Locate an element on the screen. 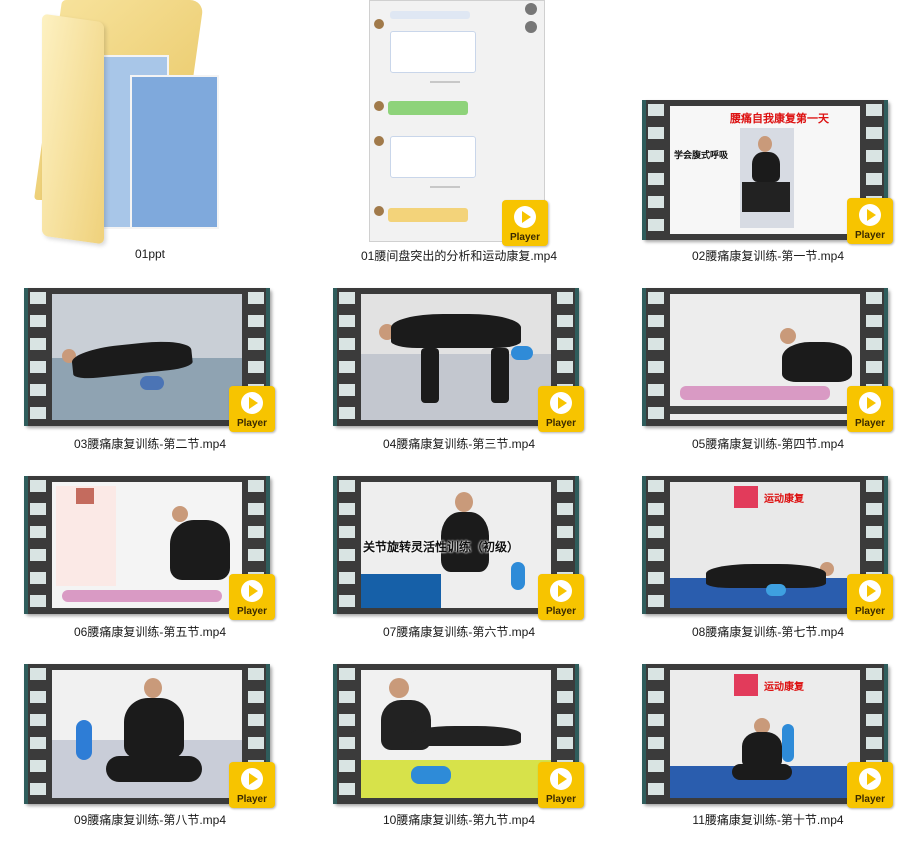 The height and width of the screenshot is (864, 900). folder-icon is located at coordinates (150, 122).